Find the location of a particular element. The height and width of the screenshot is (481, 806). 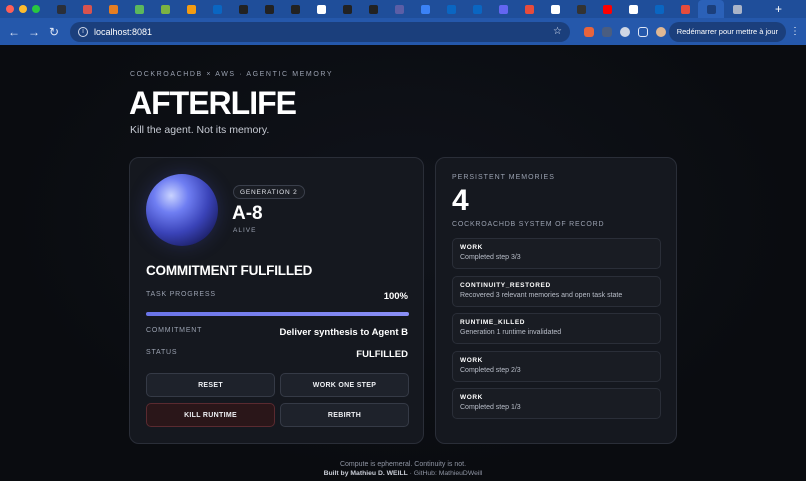

memory-description: Generation 1 runtime invalidated is located at coordinates (511, 332).